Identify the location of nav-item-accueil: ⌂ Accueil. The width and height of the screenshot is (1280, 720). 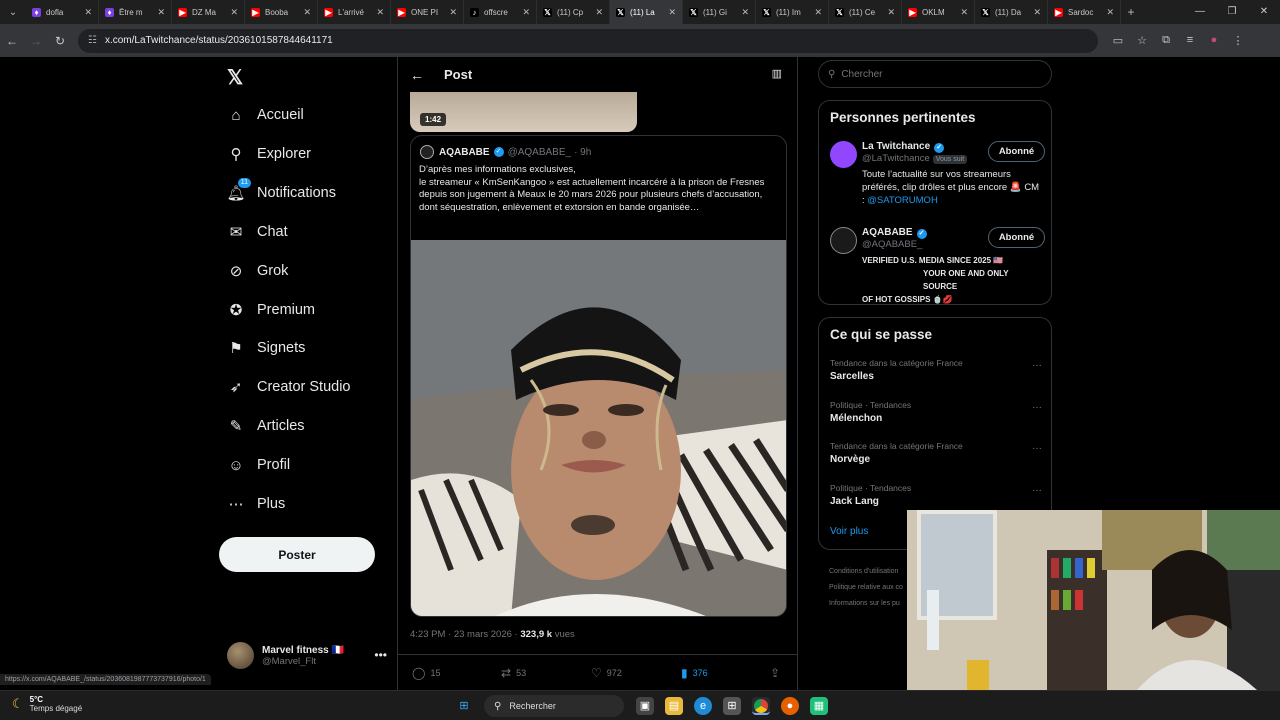
(265, 115).